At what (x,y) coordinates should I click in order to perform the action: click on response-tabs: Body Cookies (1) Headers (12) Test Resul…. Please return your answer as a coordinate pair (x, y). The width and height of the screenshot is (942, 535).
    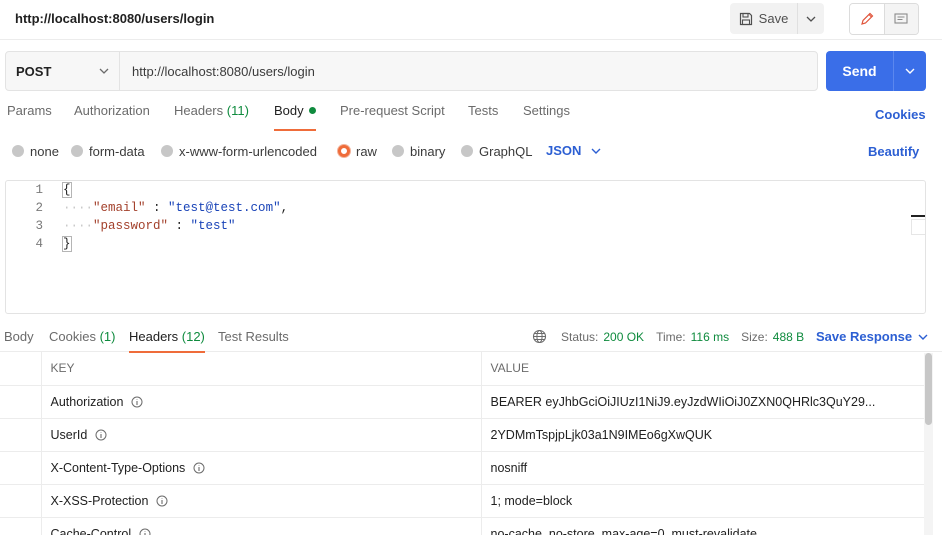
    Looking at the image, I should click on (471, 340).